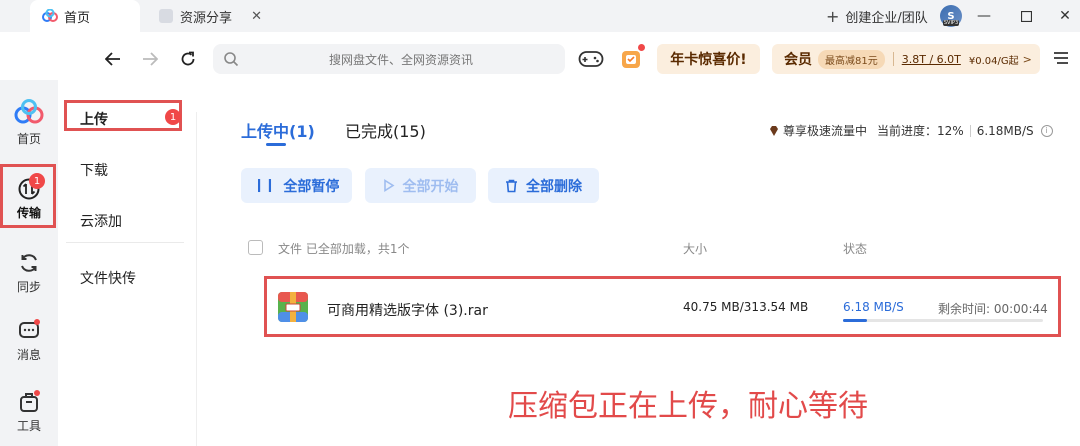  What do you see at coordinates (276, 144) in the screenshot?
I see `tab-underline` at bounding box center [276, 144].